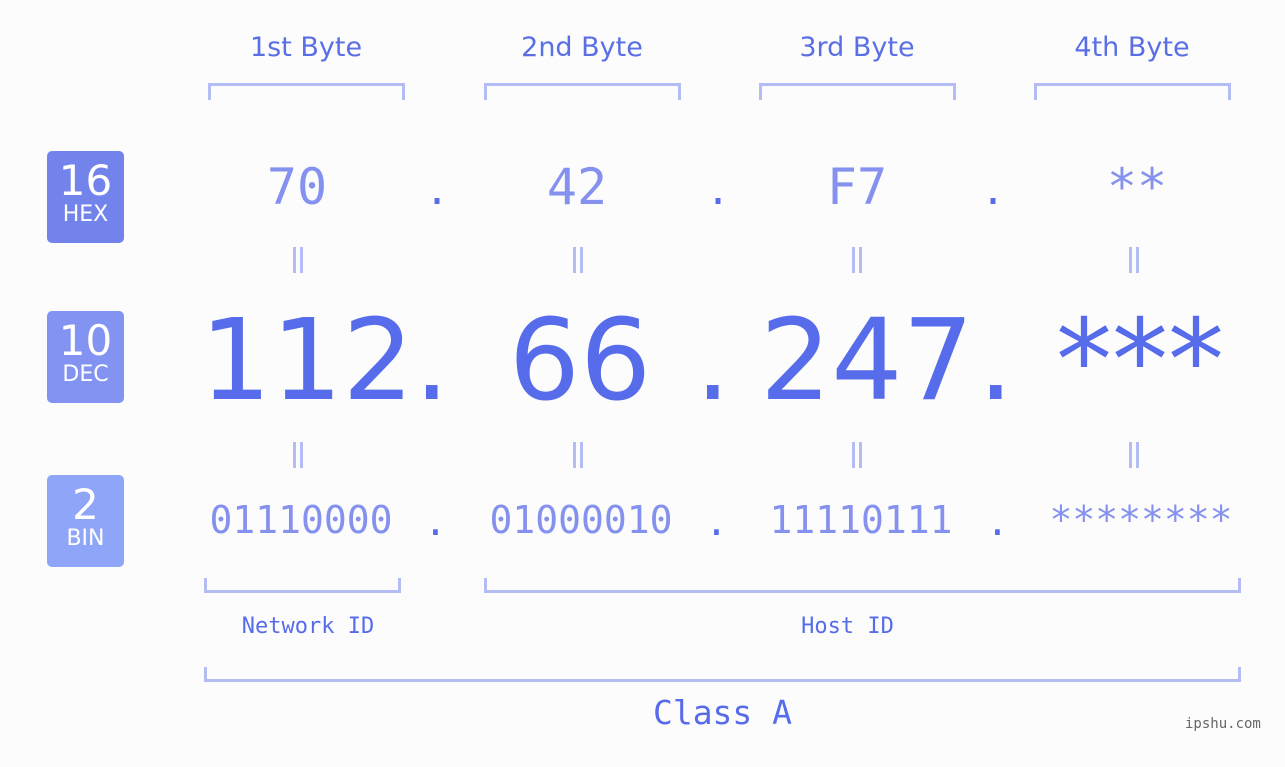  What do you see at coordinates (847, 626) in the screenshot?
I see `host-id-label: Host ID` at bounding box center [847, 626].